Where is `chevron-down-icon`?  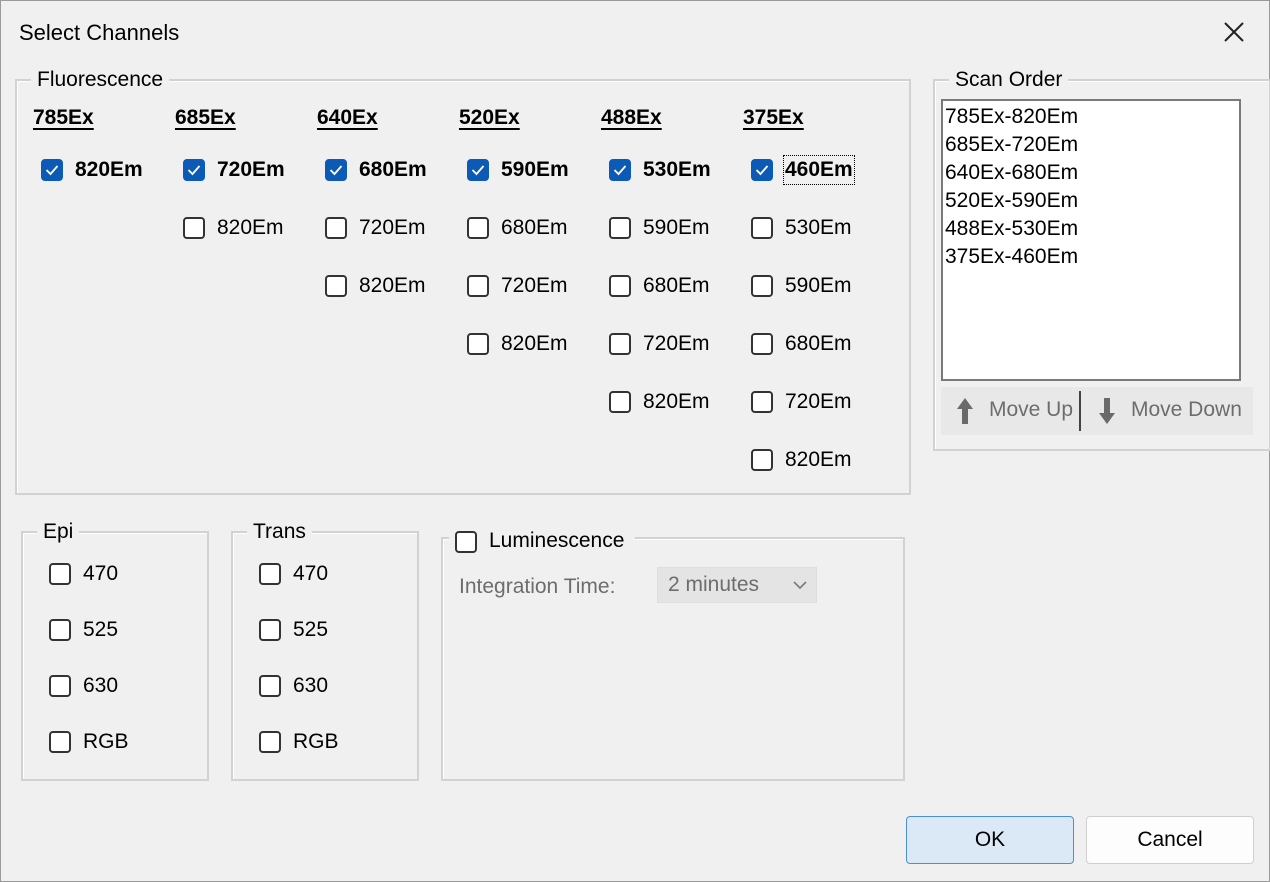
chevron-down-icon is located at coordinates (800, 585).